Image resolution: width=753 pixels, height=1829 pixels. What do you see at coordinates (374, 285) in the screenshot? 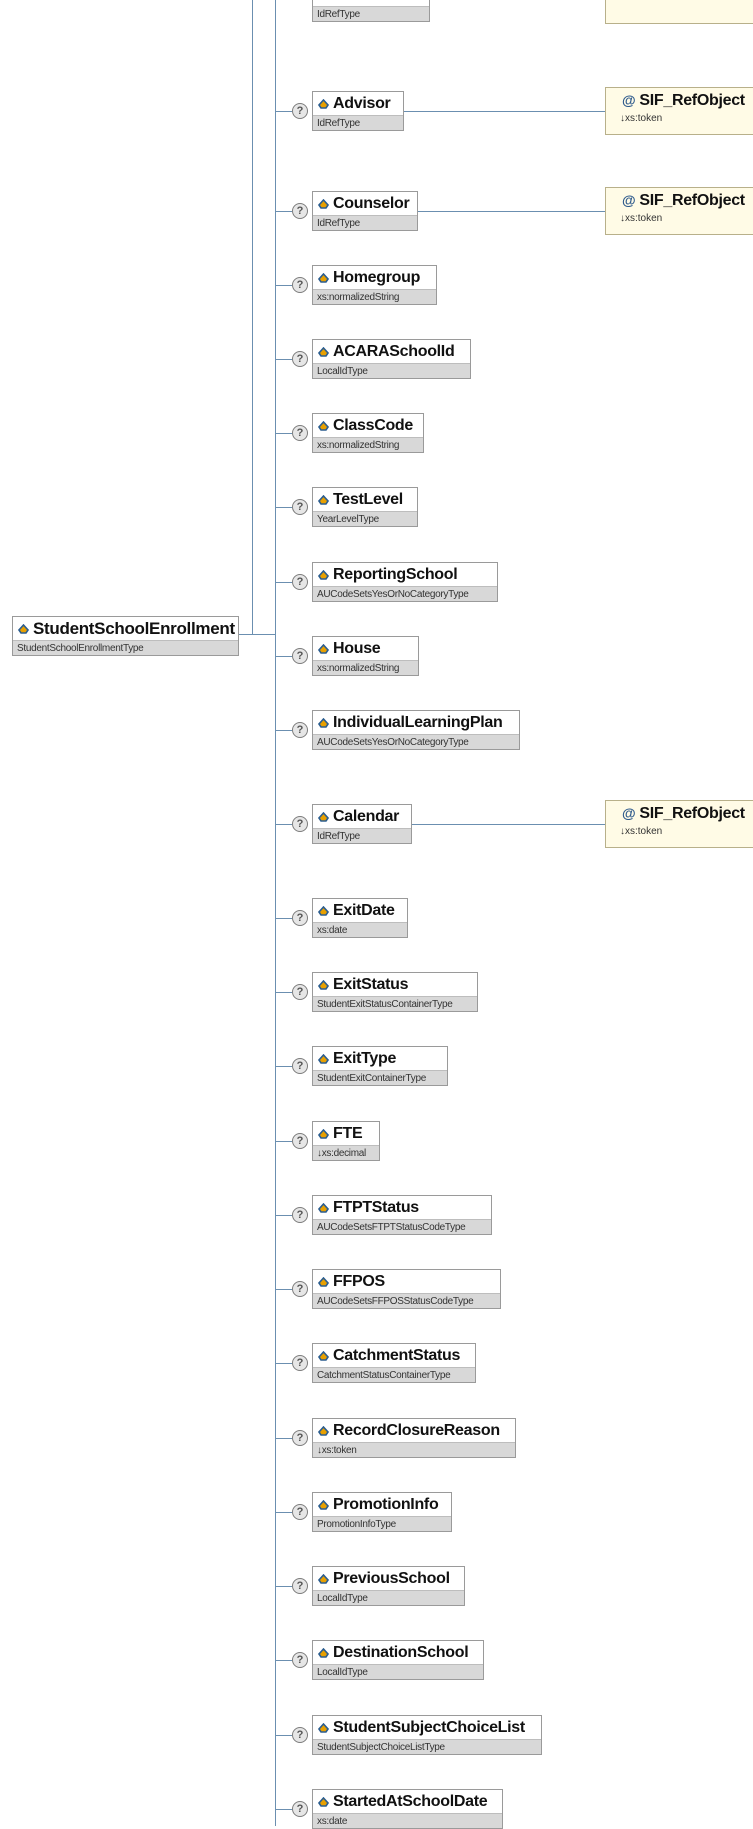
I see `element-box: Homegroup xs:normalizedString` at bounding box center [374, 285].